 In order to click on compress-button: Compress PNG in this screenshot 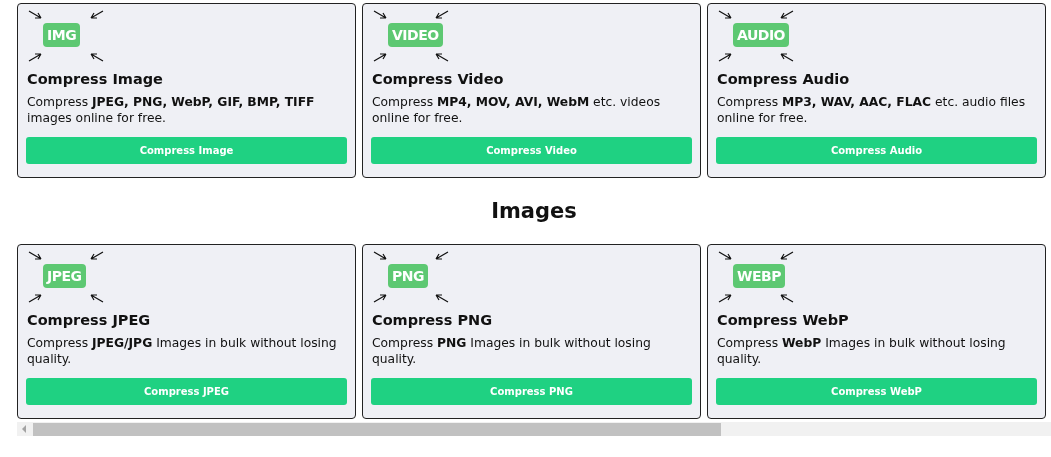, I will do `click(531, 391)`.